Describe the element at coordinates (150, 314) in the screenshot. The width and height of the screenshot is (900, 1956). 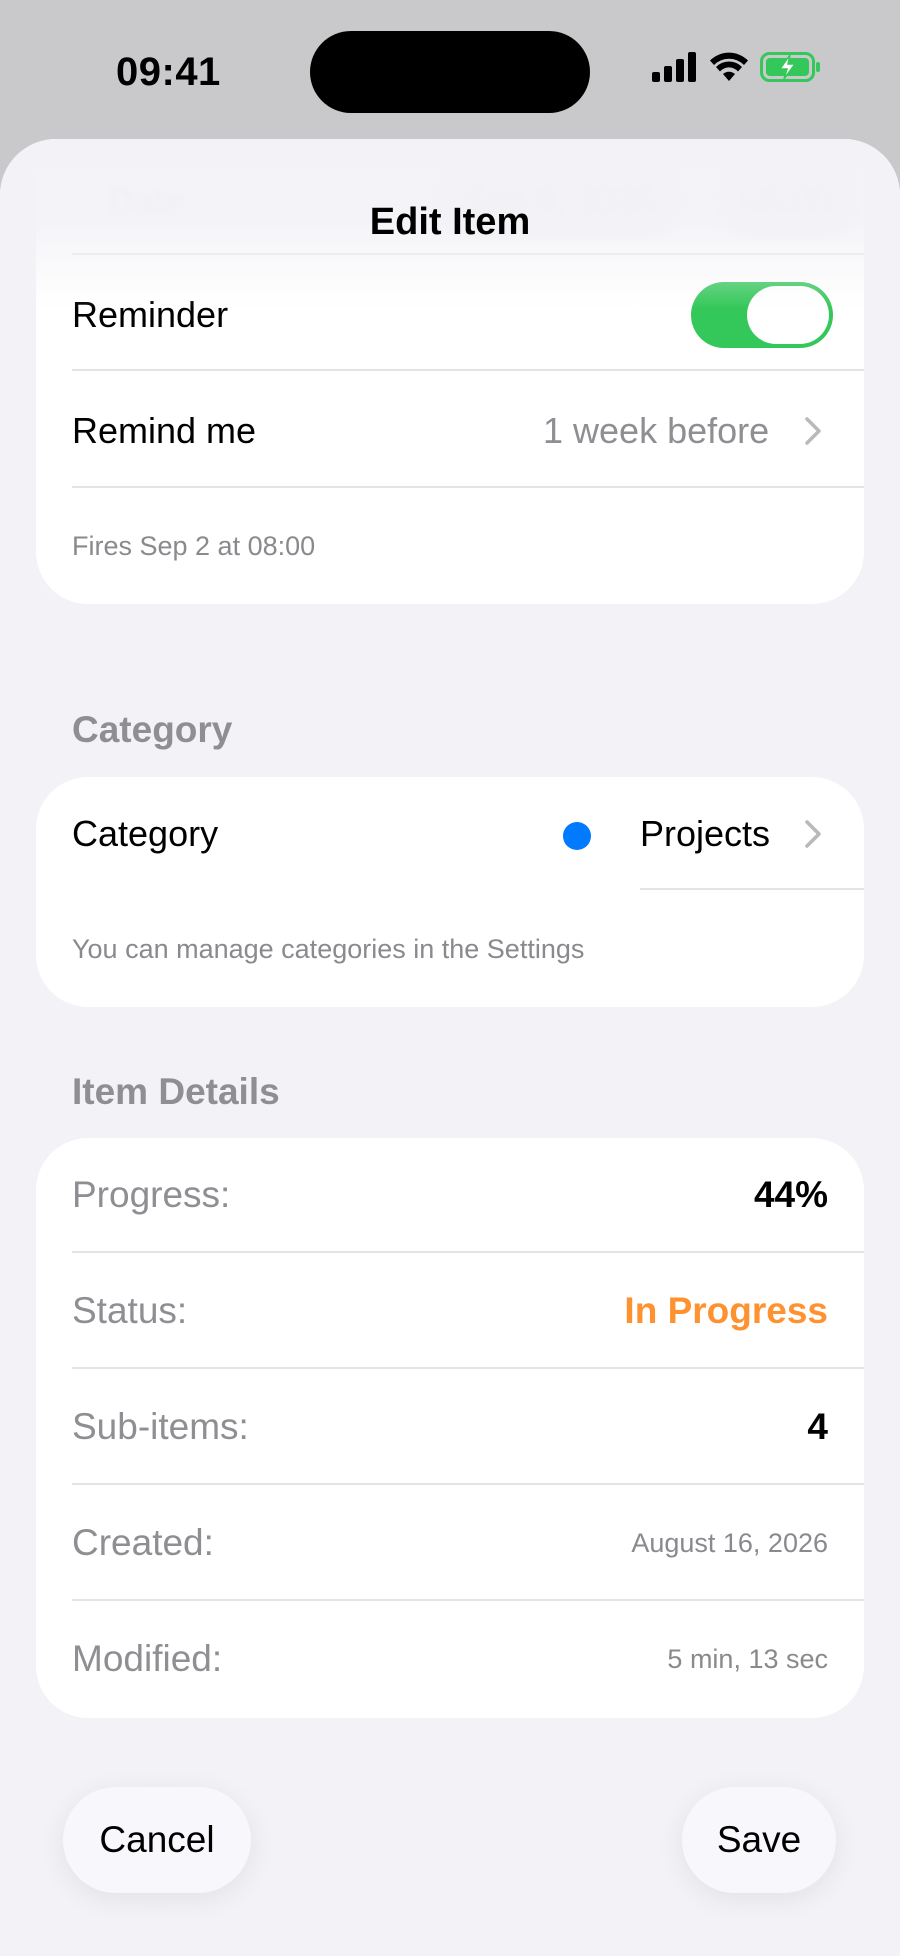
I see `reminder-label: Reminder` at that location.